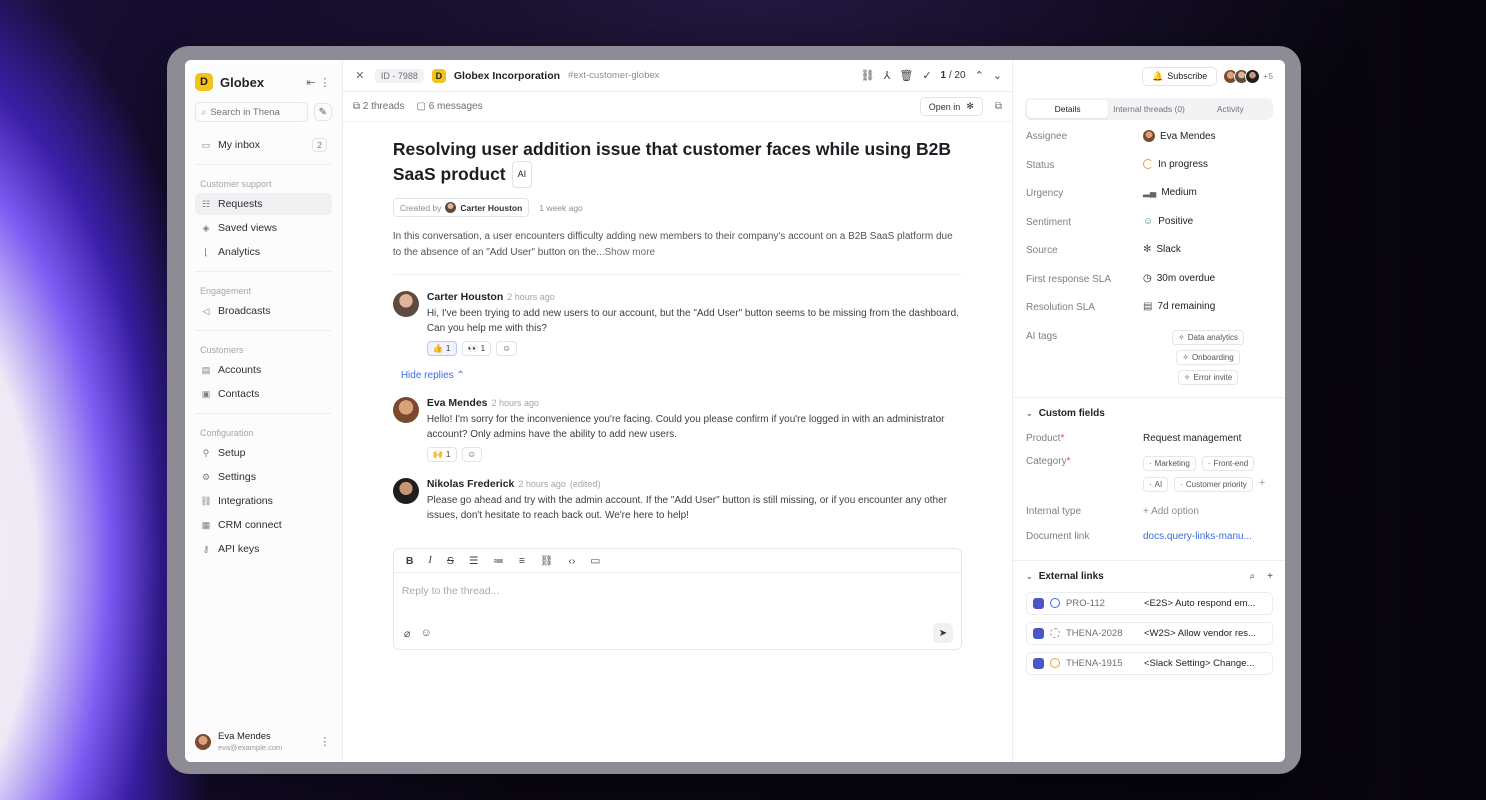  I want to click on add-icon: +, so click(1270, 576).